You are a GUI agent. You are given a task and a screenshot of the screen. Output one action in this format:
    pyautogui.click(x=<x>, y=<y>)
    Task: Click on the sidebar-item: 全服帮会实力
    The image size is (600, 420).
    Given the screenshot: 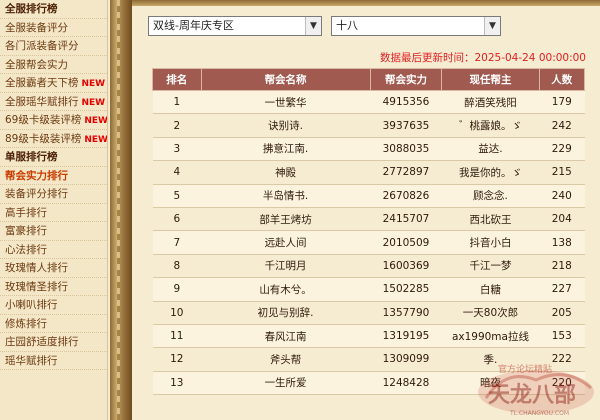 What is the action you would take?
    pyautogui.click(x=53, y=65)
    